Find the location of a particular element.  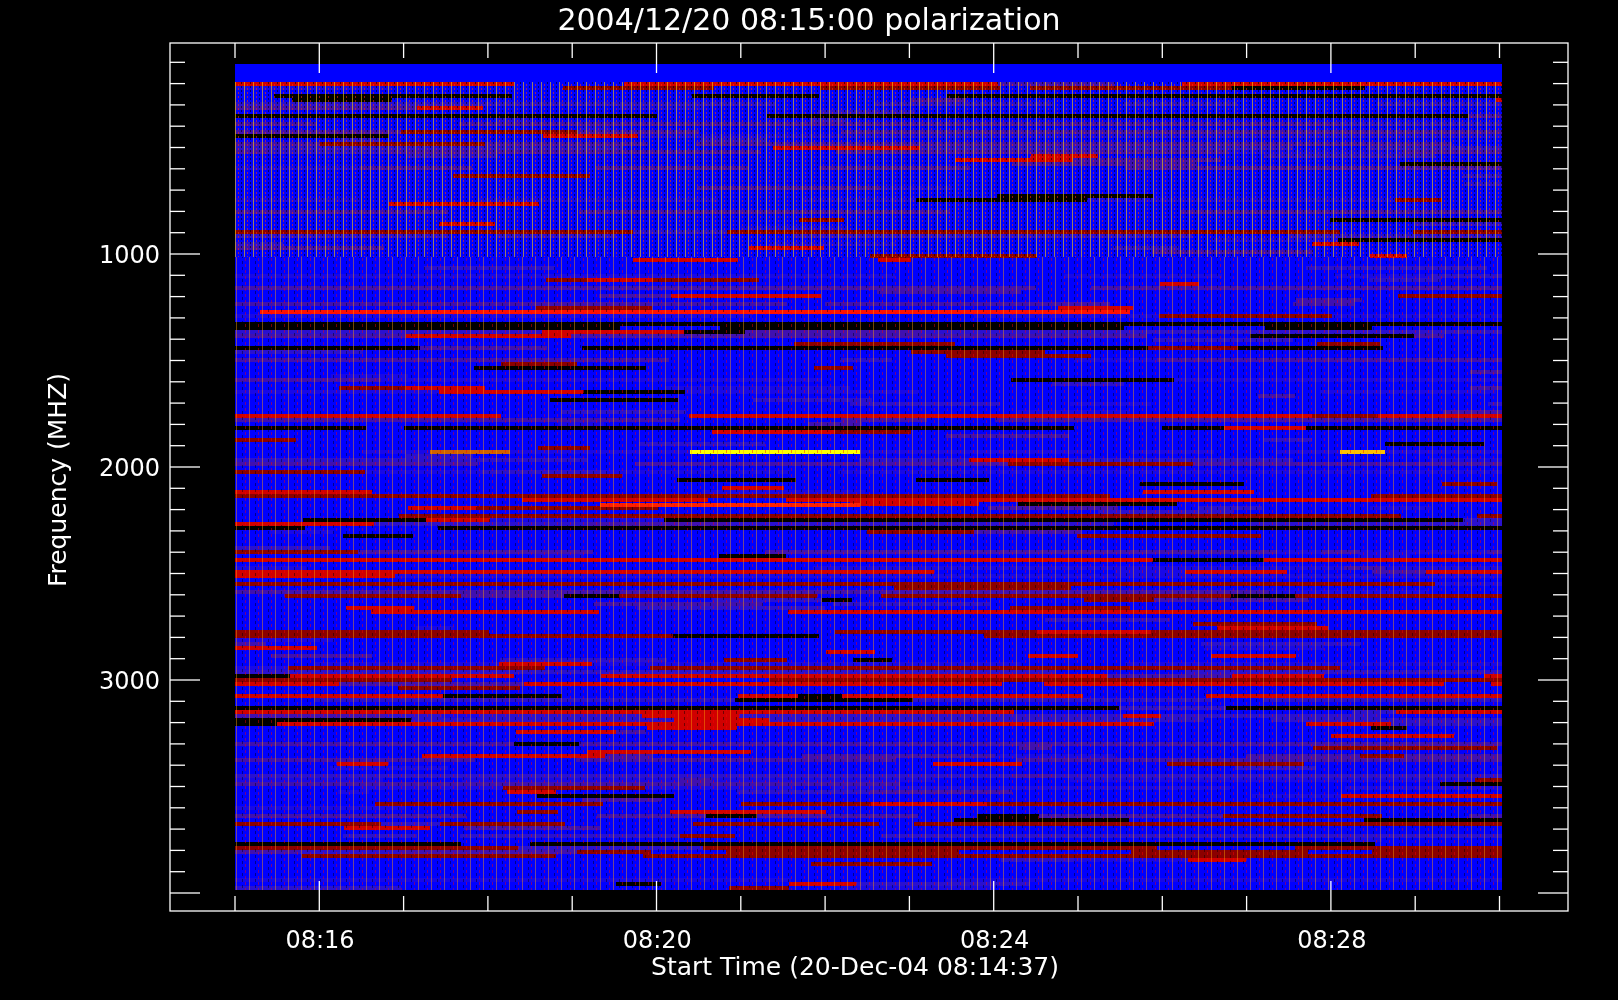

chart-title: 2004/12/20 08:15:00 polarization is located at coordinates (809, 19).